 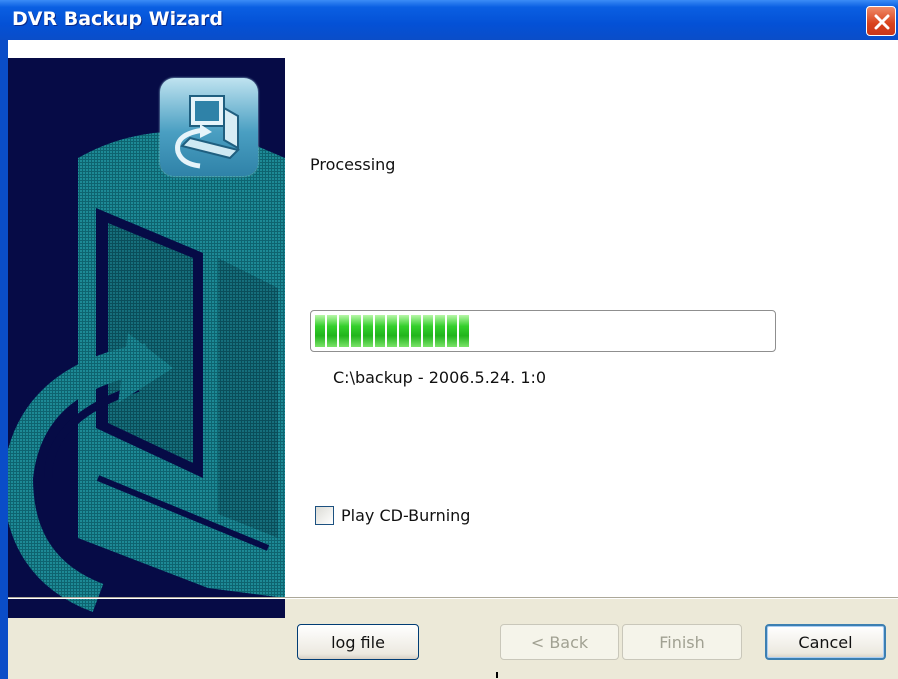 I want to click on close-button, so click(x=881, y=21).